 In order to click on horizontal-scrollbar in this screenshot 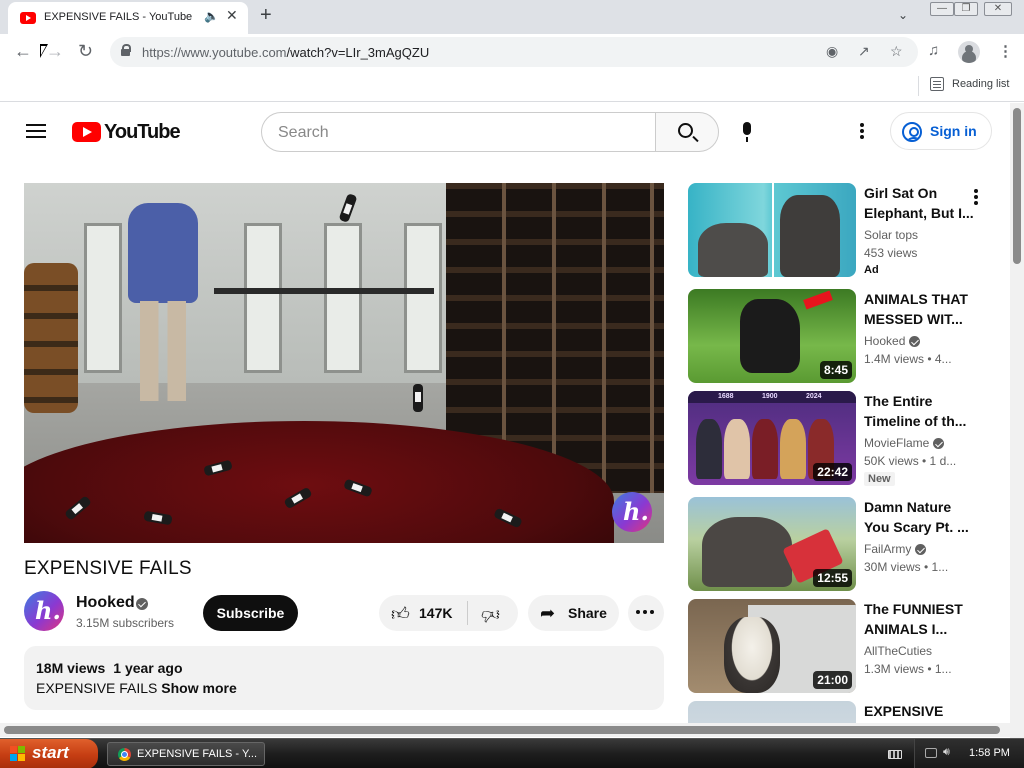, I will do `click(505, 730)`.